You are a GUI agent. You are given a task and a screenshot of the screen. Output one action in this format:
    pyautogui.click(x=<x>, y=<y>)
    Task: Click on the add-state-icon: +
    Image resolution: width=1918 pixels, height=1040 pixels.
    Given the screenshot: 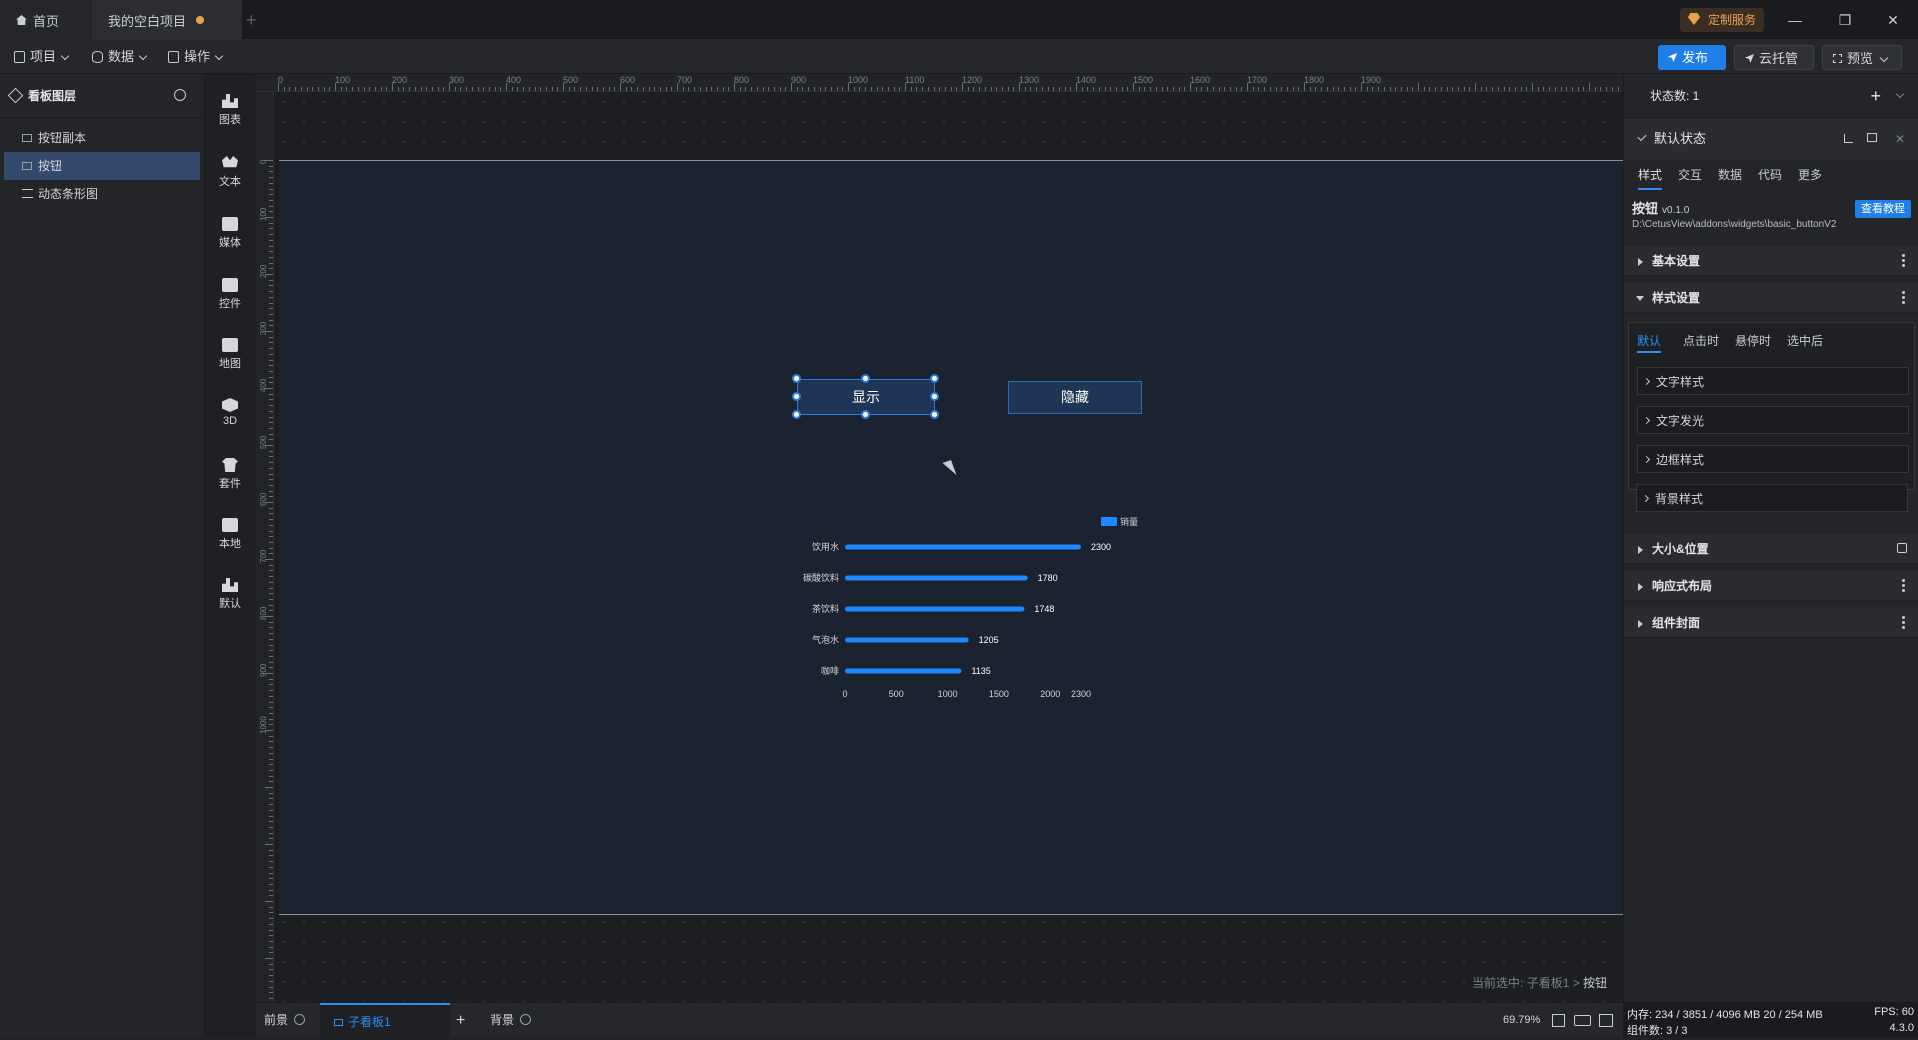 What is the action you would take?
    pyautogui.click(x=1875, y=96)
    